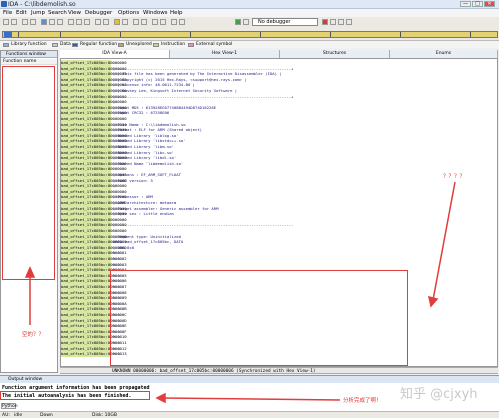 The image size is (499, 418). What do you see at coordinates (74, 13) in the screenshot?
I see `menu-view: View` at bounding box center [74, 13].